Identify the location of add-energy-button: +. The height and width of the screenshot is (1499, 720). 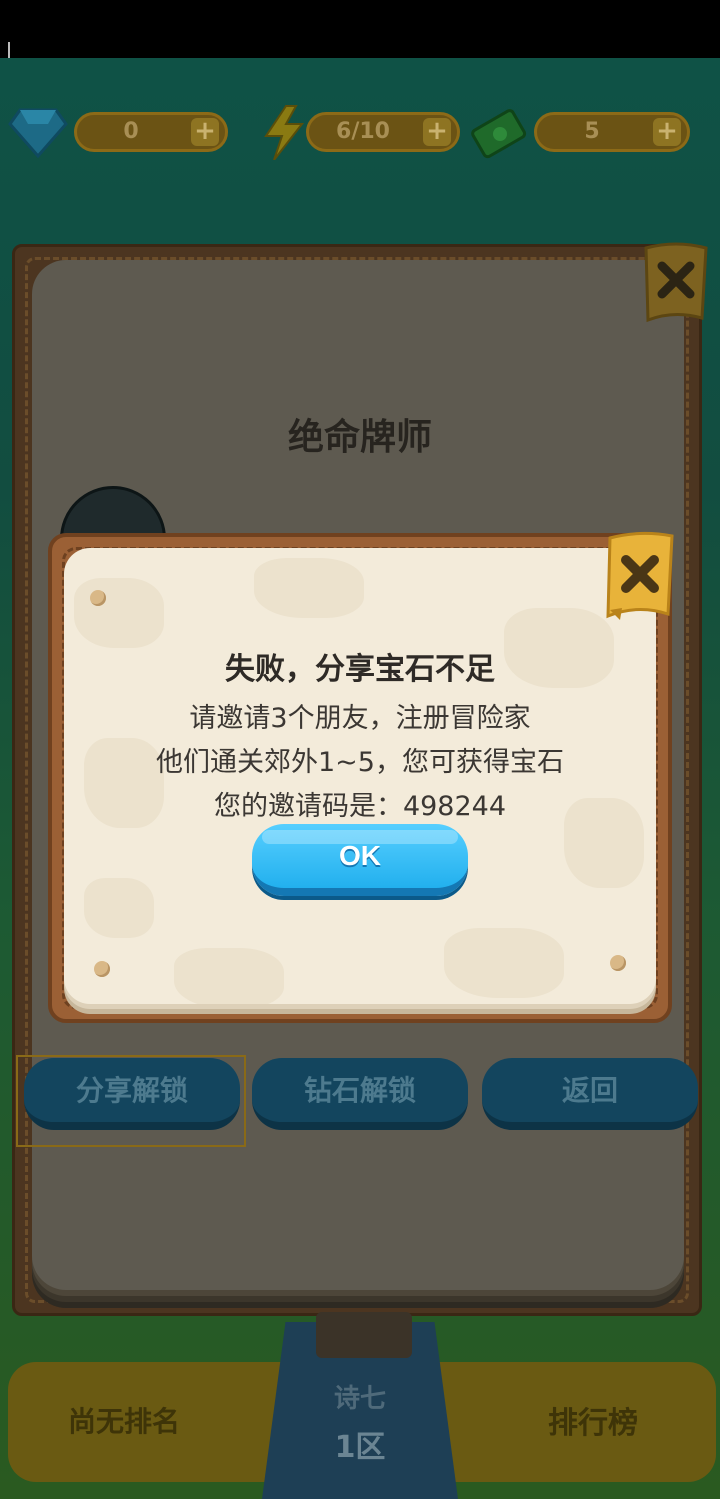
(437, 132).